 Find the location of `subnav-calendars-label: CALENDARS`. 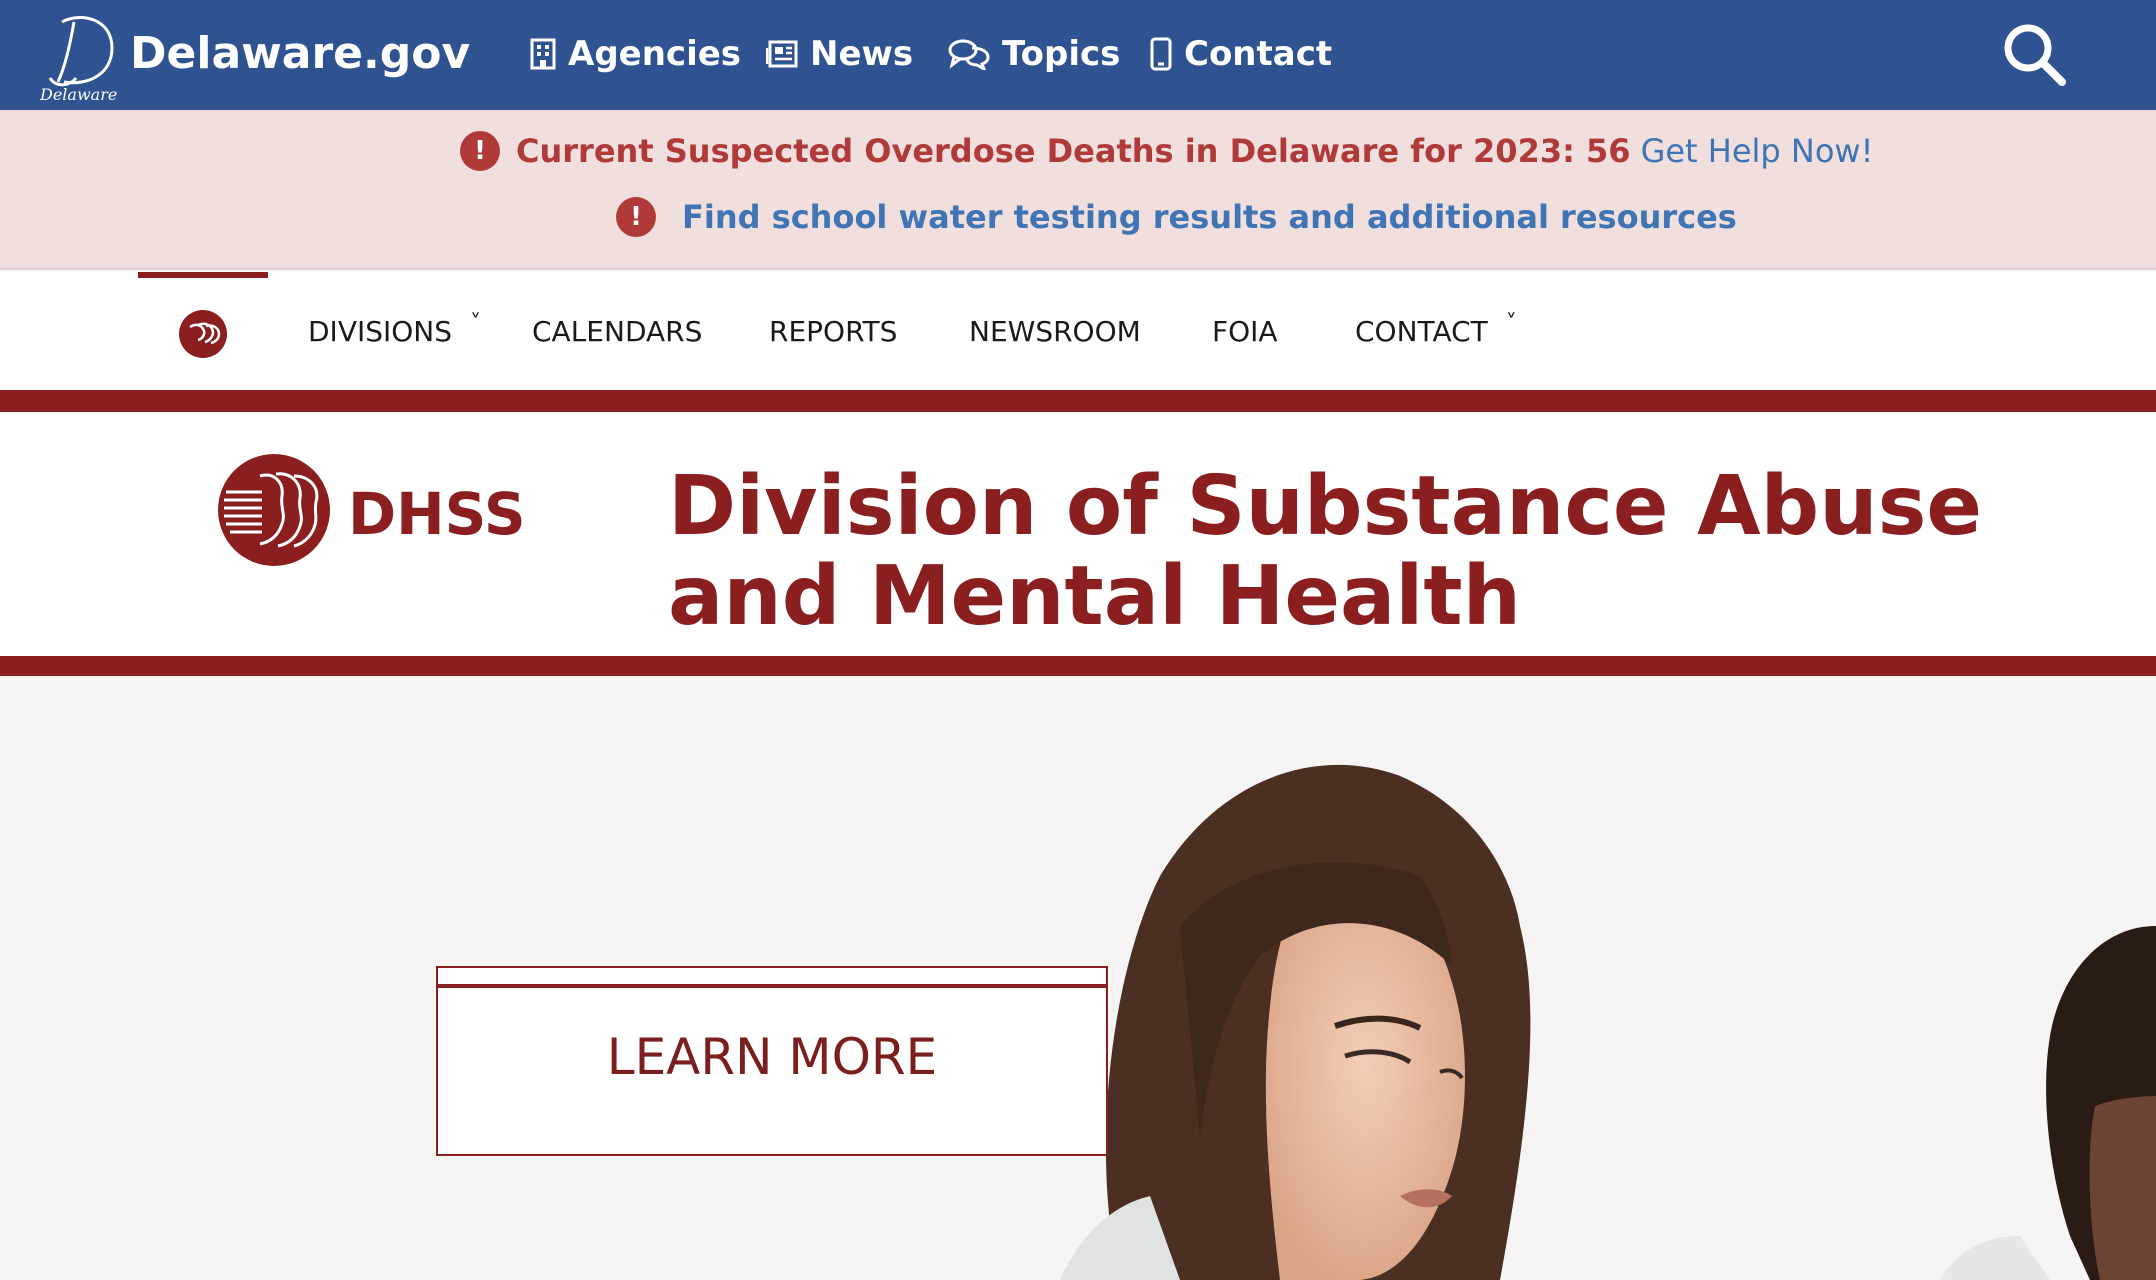

subnav-calendars-label: CALENDARS is located at coordinates (617, 331).